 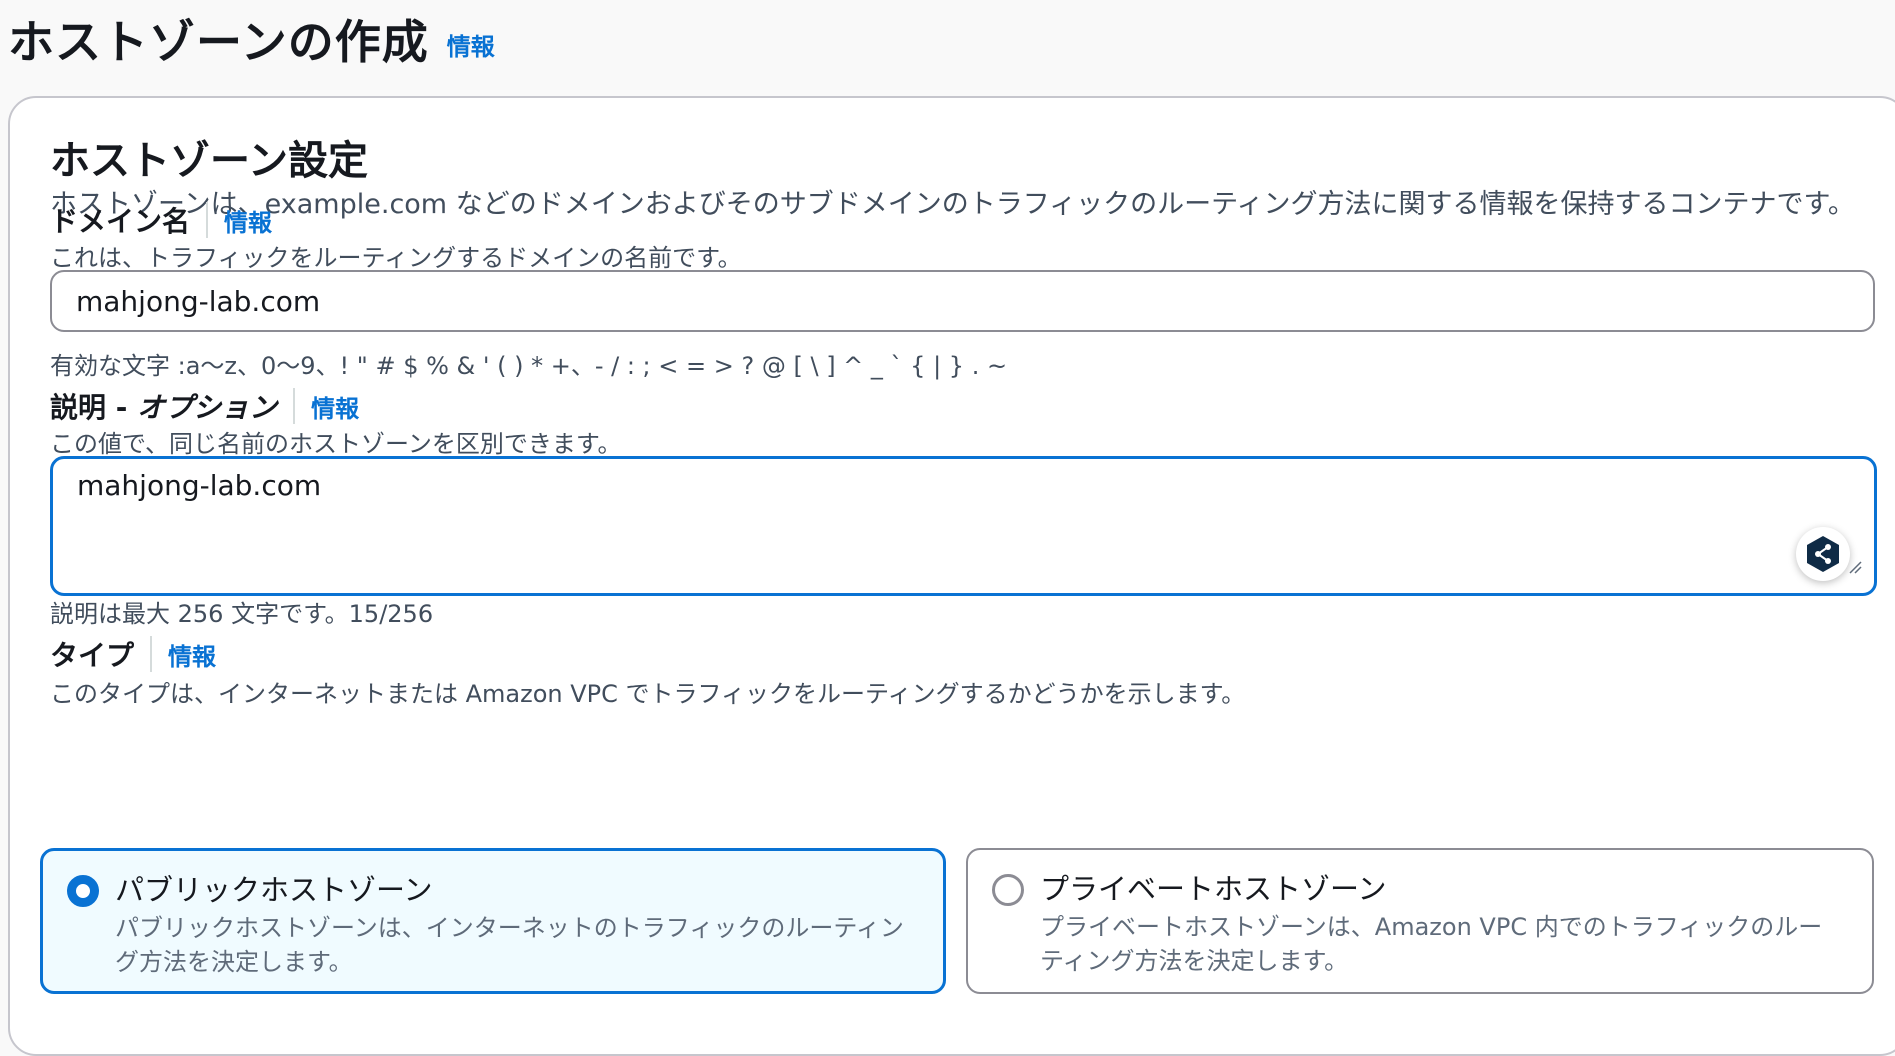 What do you see at coordinates (83, 891) in the screenshot?
I see `radio-button-selected` at bounding box center [83, 891].